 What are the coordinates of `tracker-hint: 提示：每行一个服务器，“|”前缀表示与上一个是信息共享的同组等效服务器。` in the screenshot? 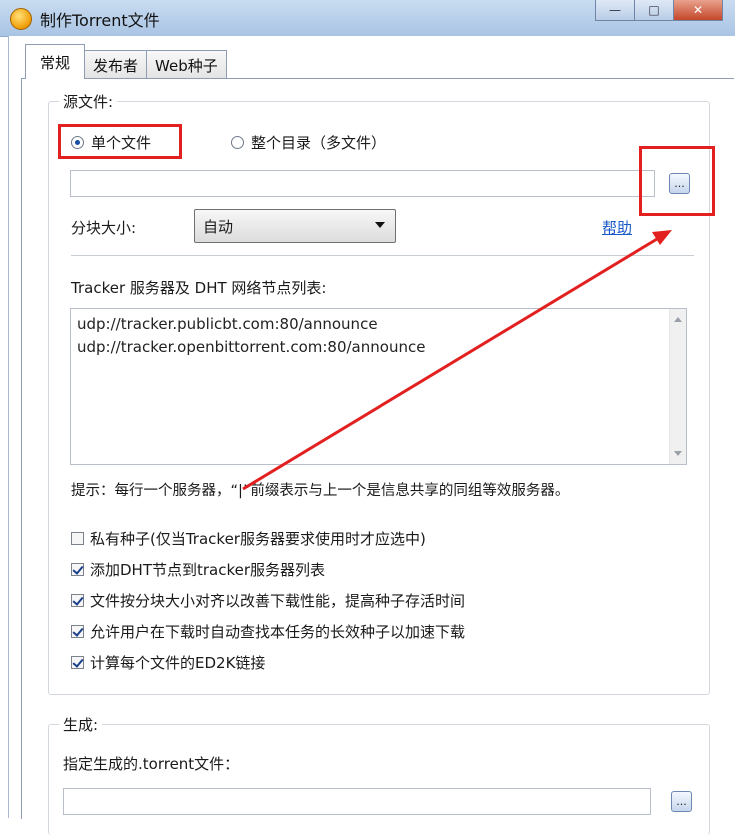 It's located at (320, 491).